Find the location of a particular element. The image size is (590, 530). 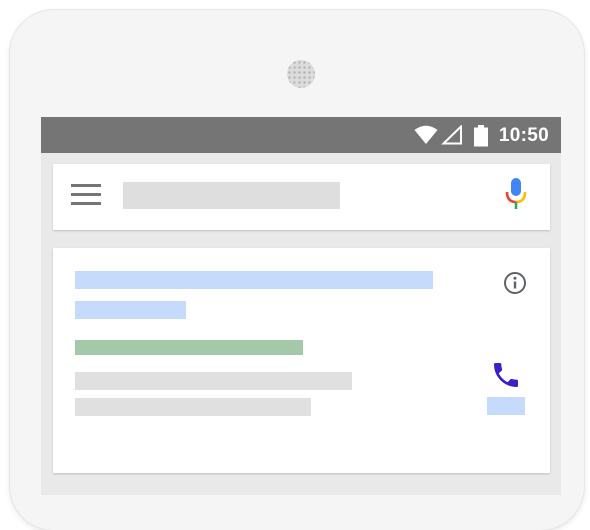

menu-icon is located at coordinates (86, 195).